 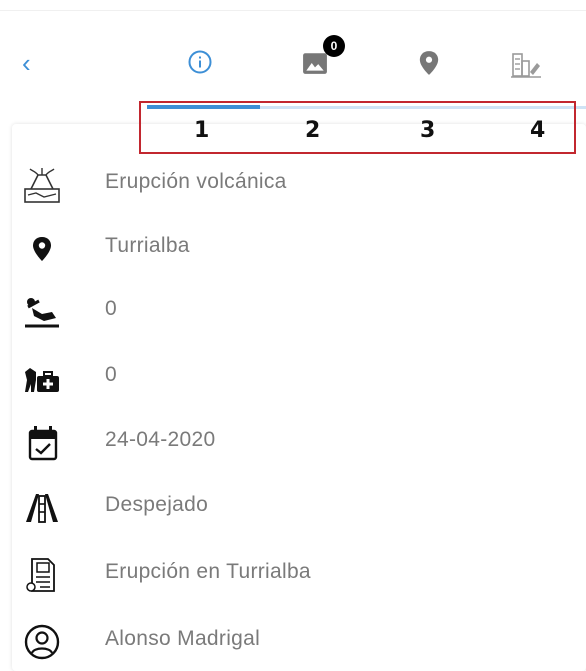 What do you see at coordinates (42, 185) in the screenshot?
I see `volcano-icon` at bounding box center [42, 185].